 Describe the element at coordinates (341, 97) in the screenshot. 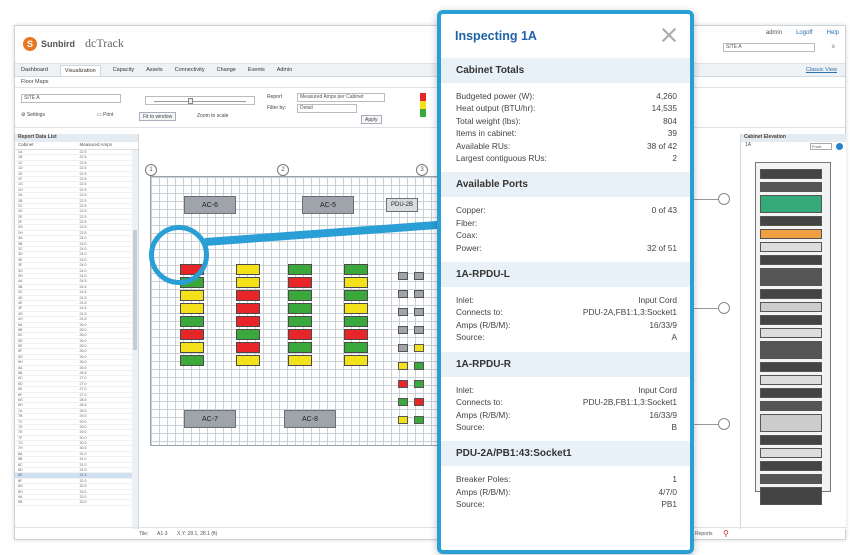

I see `report-select: Measured Amps per Cabinet` at that location.